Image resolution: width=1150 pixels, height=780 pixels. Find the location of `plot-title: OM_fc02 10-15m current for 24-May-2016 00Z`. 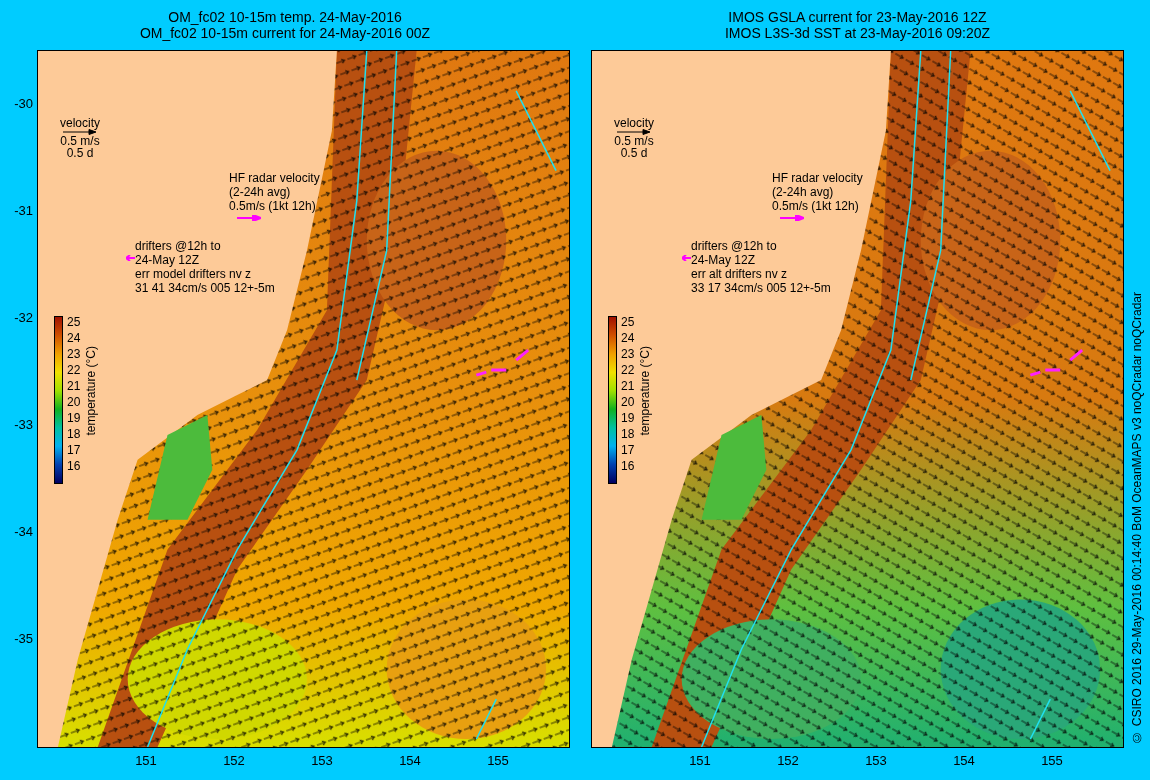

plot-title: OM_fc02 10-15m current for 24-May-2016 00Z is located at coordinates (285, 33).